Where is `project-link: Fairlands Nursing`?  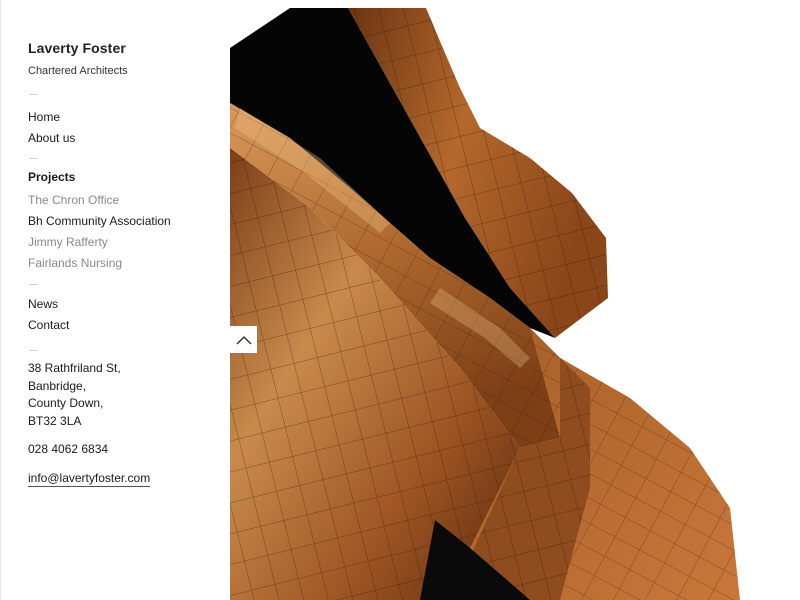
project-link: Fairlands Nursing is located at coordinates (75, 263).